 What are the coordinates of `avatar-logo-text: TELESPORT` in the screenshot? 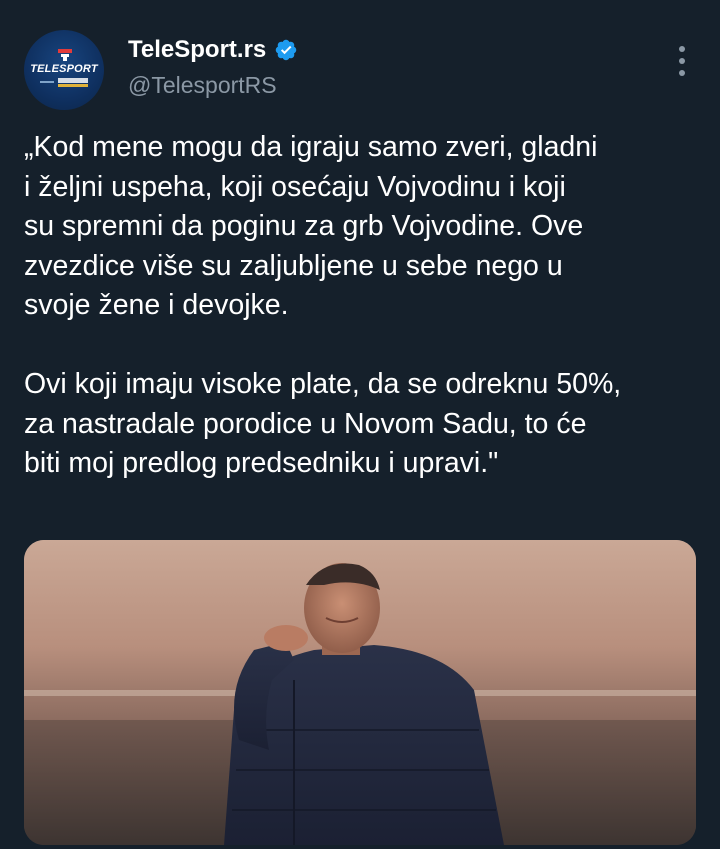 It's located at (64, 69).